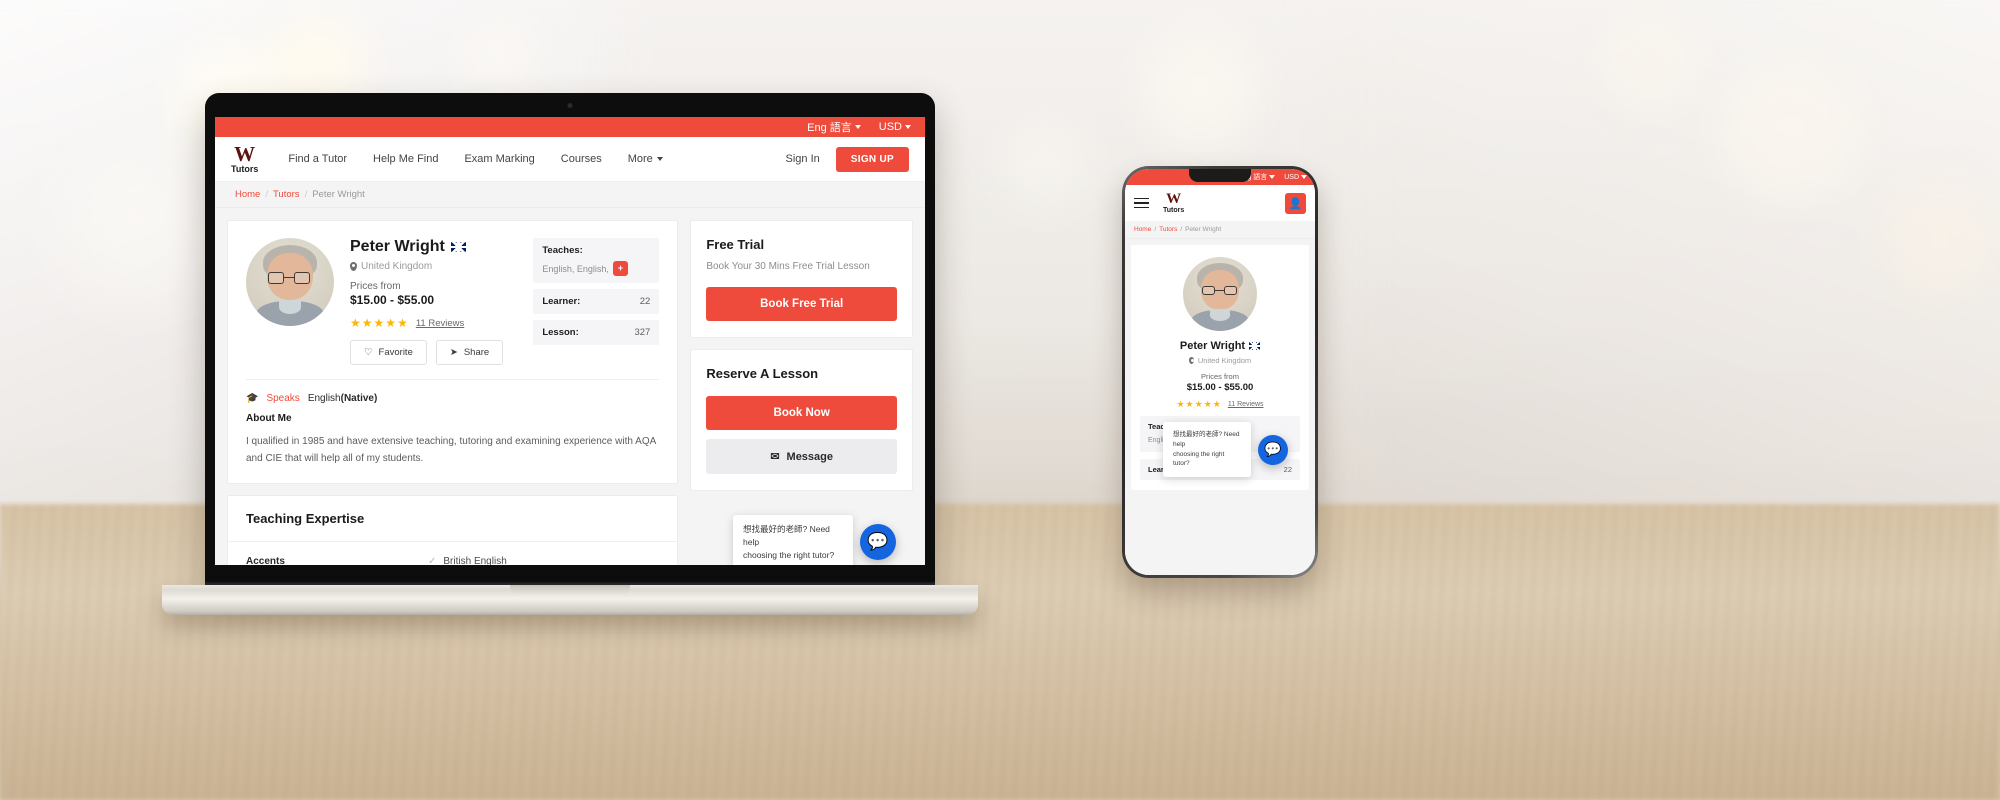  I want to click on logo-wordmark: Tutors, so click(1174, 210).